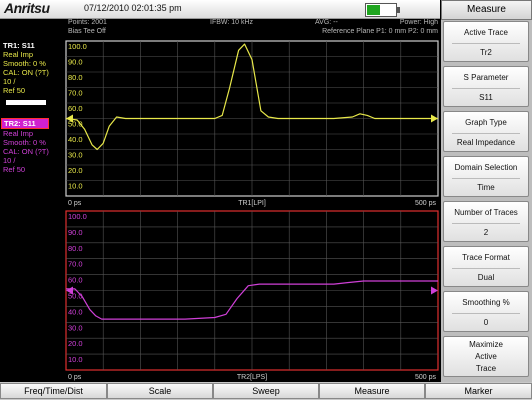  What do you see at coordinates (220, 9) in the screenshot?
I see `title-bar: Anritsu 07/12/2010 02:01:35 pm` at bounding box center [220, 9].